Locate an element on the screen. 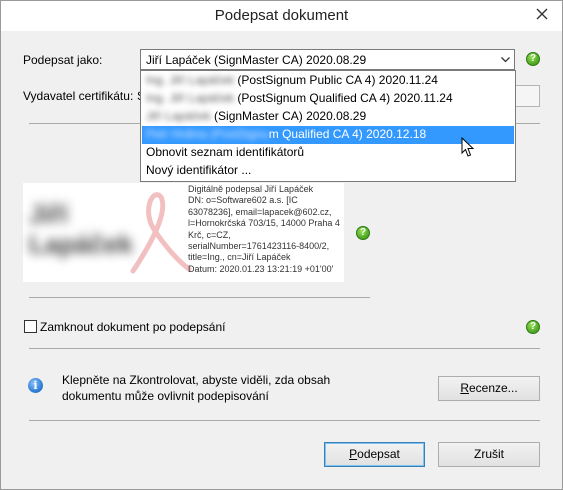  chevron-down-icon is located at coordinates (505, 60).